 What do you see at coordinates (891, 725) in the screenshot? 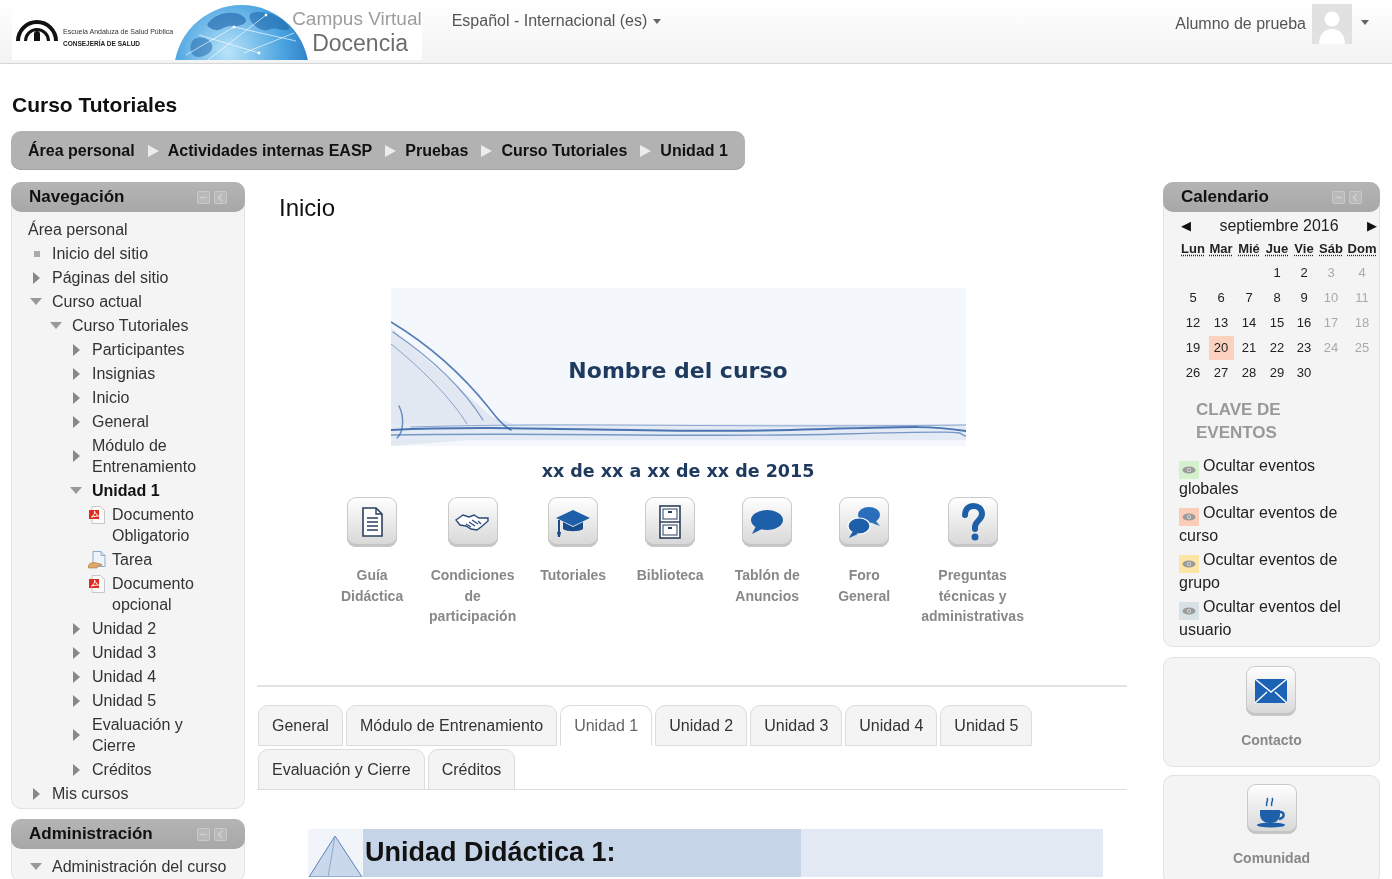
I see `tab: Unidad 4` at bounding box center [891, 725].